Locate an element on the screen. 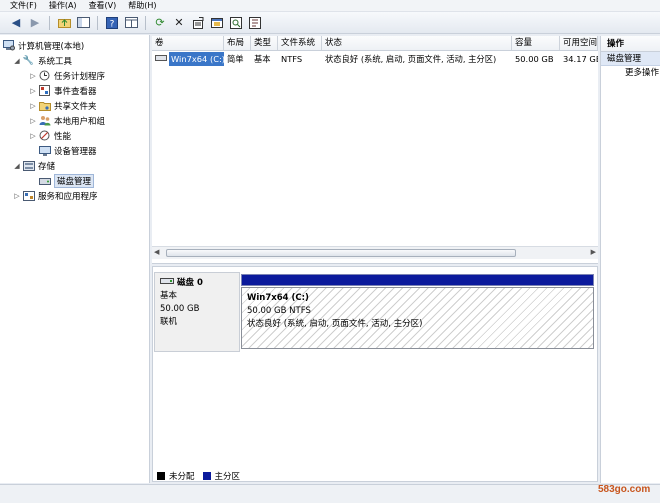 Image resolution: width=660 pixels, height=503 pixels. column-header-type: 类型 is located at coordinates (264, 43).